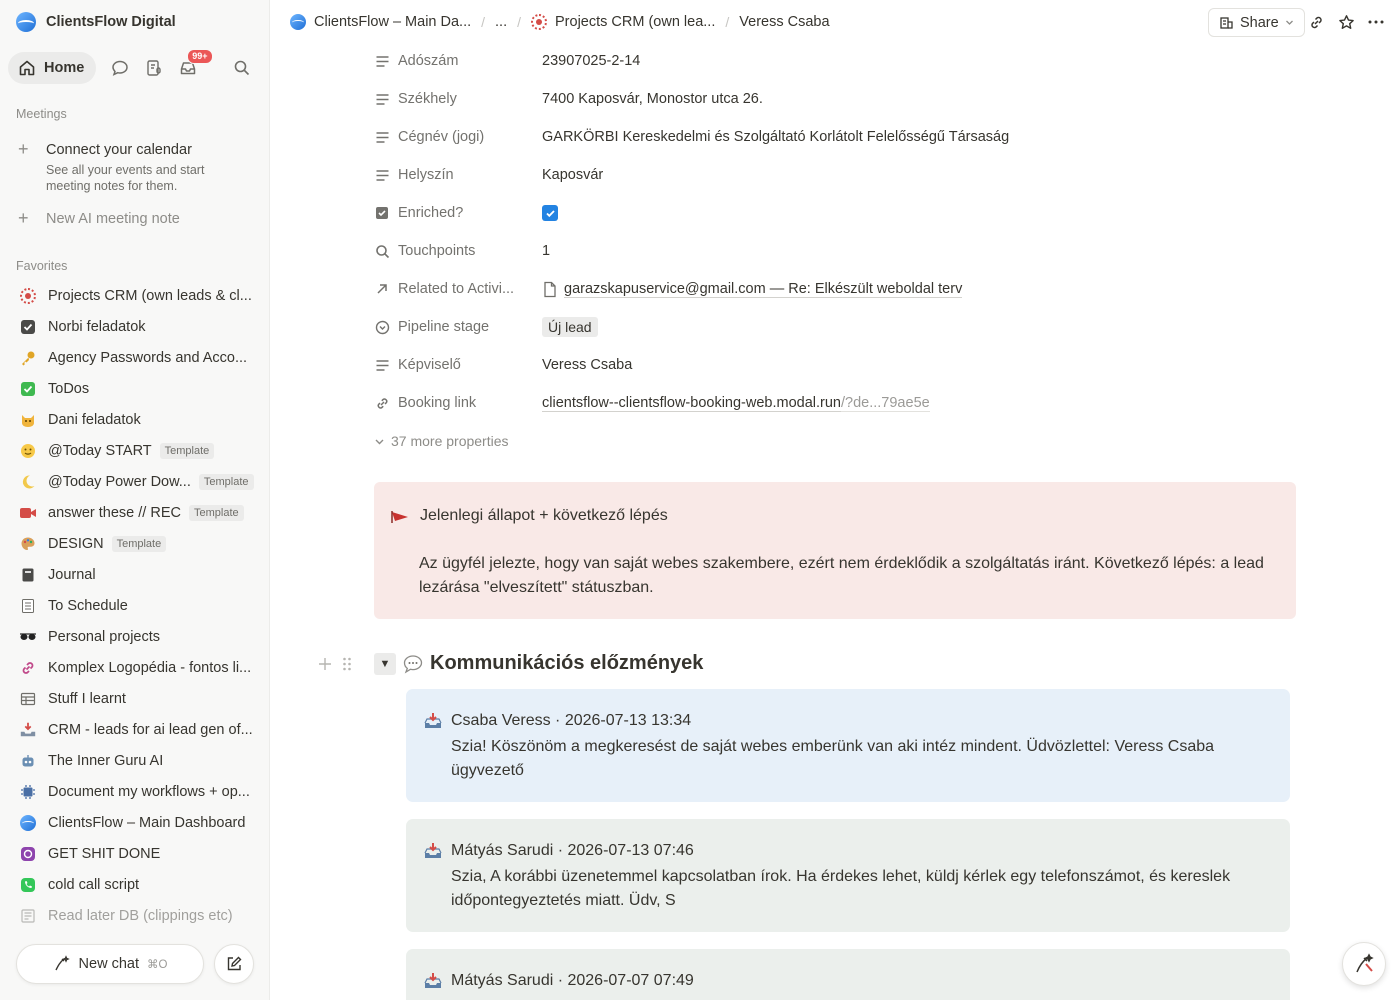  What do you see at coordinates (591, 61) in the screenshot?
I see `property-value: 23907025-2-14` at bounding box center [591, 61].